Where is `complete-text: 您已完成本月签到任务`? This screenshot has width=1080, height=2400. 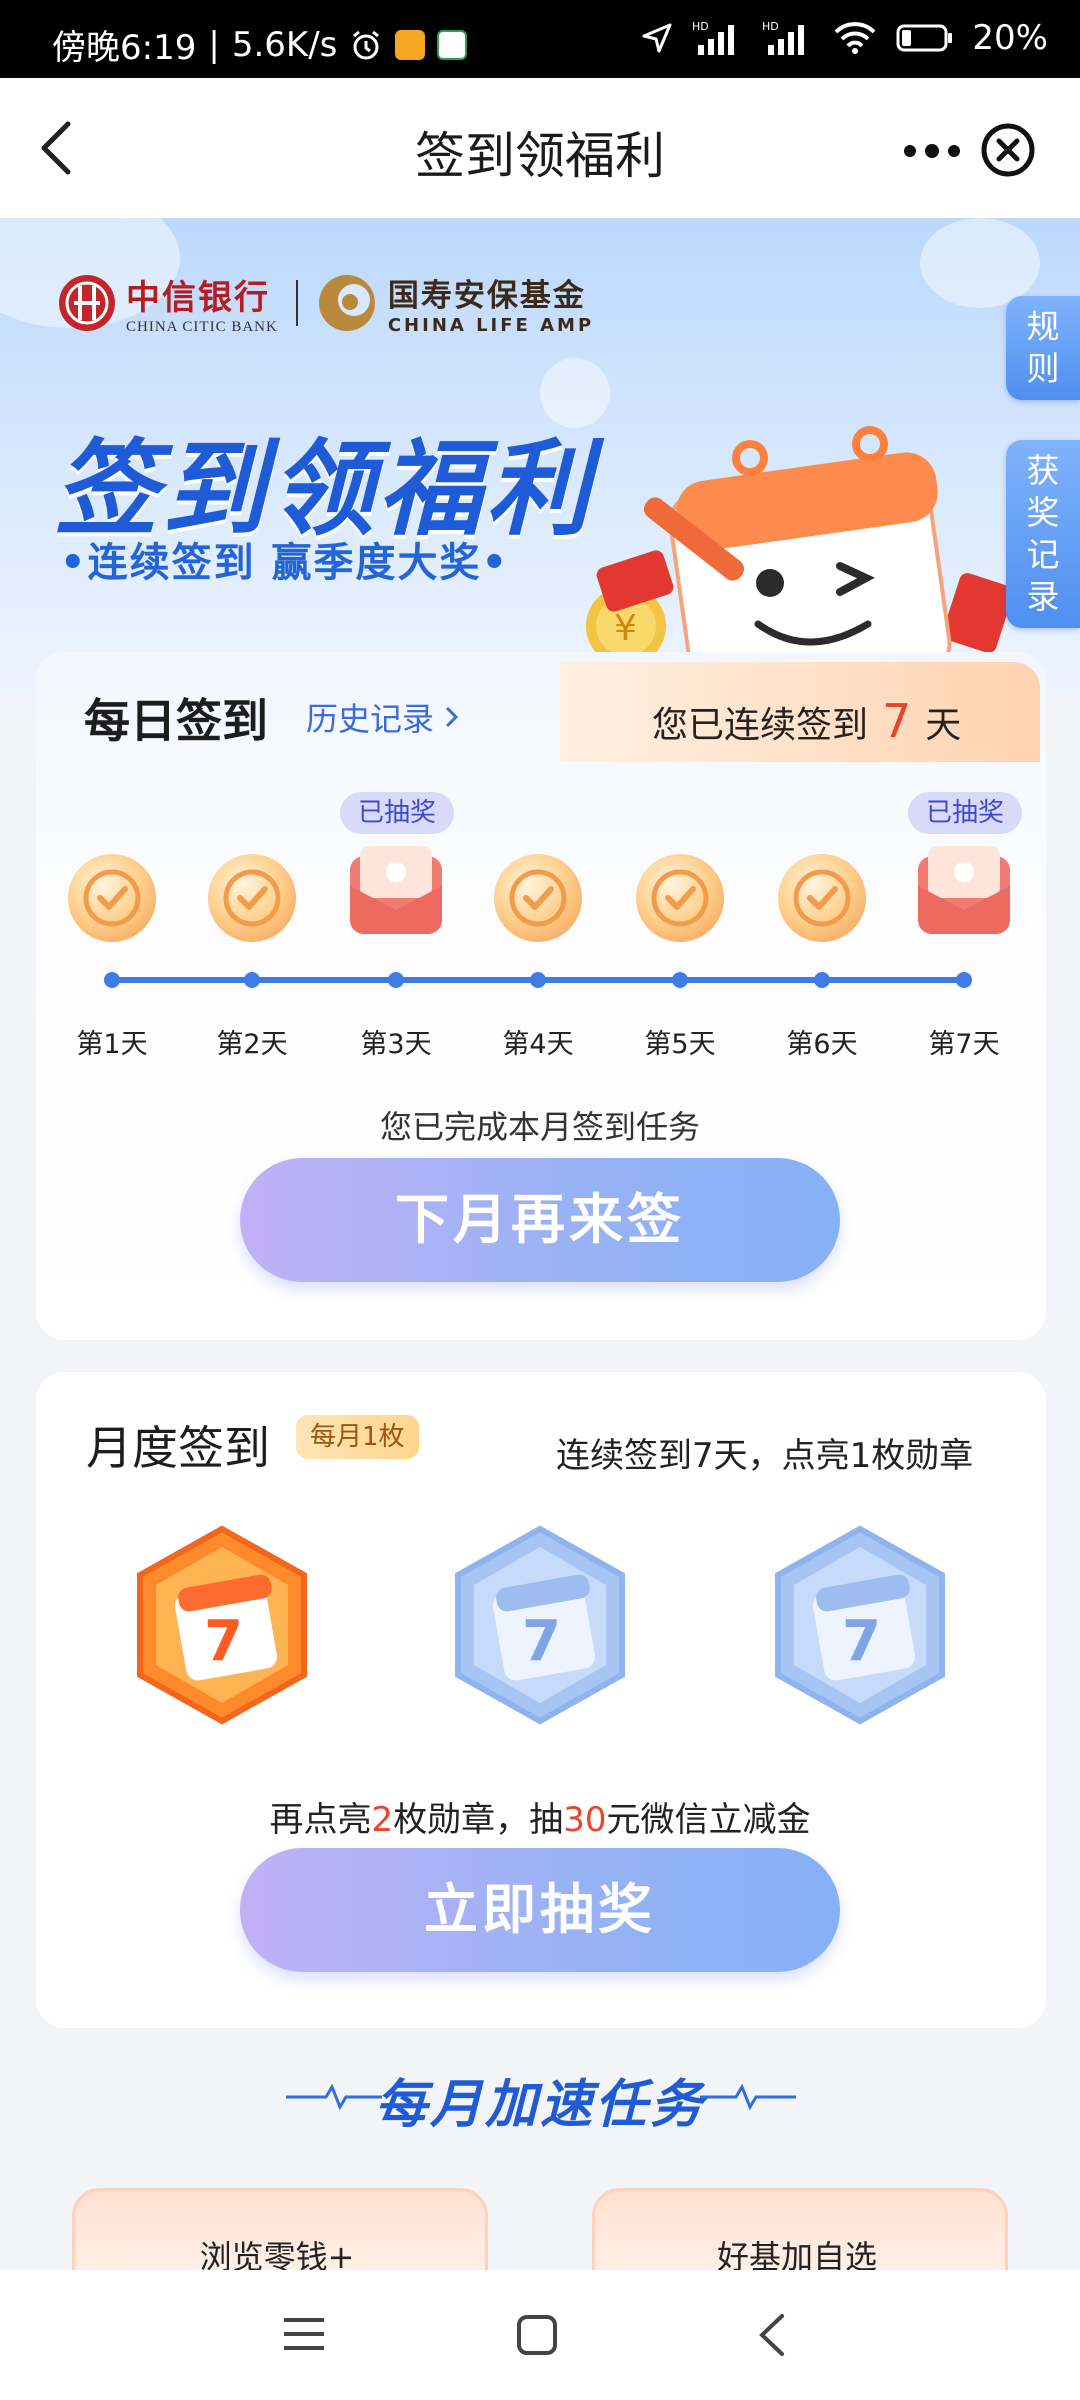
complete-text: 您已完成本月签到任务 is located at coordinates (539, 1127).